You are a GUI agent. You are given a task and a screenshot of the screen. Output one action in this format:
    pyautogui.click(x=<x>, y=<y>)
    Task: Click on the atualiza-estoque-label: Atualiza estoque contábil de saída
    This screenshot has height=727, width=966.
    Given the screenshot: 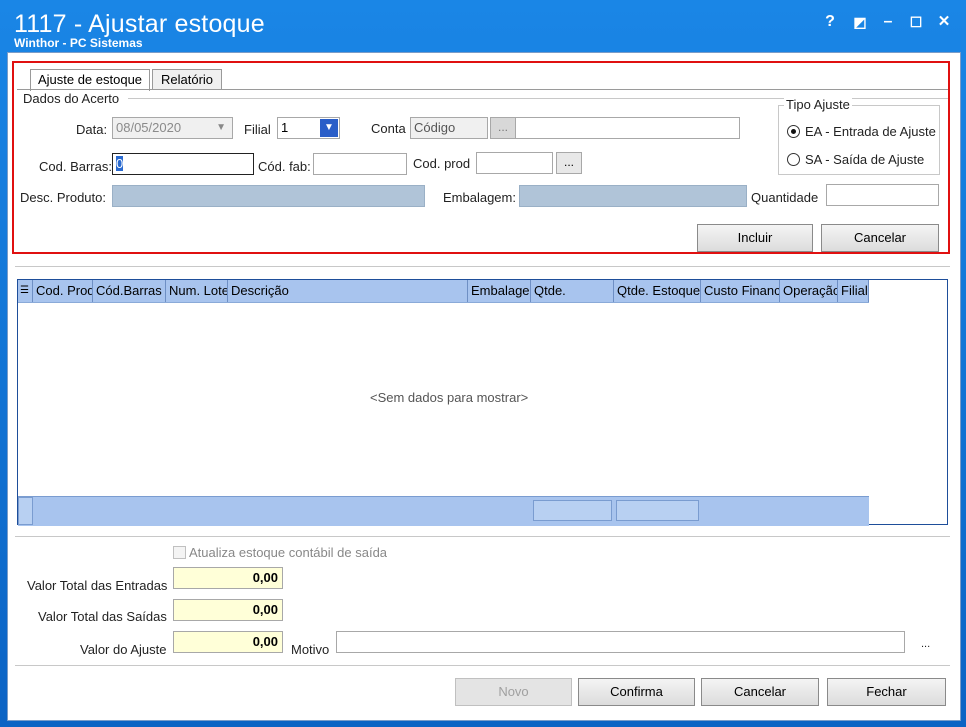 What is the action you would take?
    pyautogui.click(x=288, y=552)
    